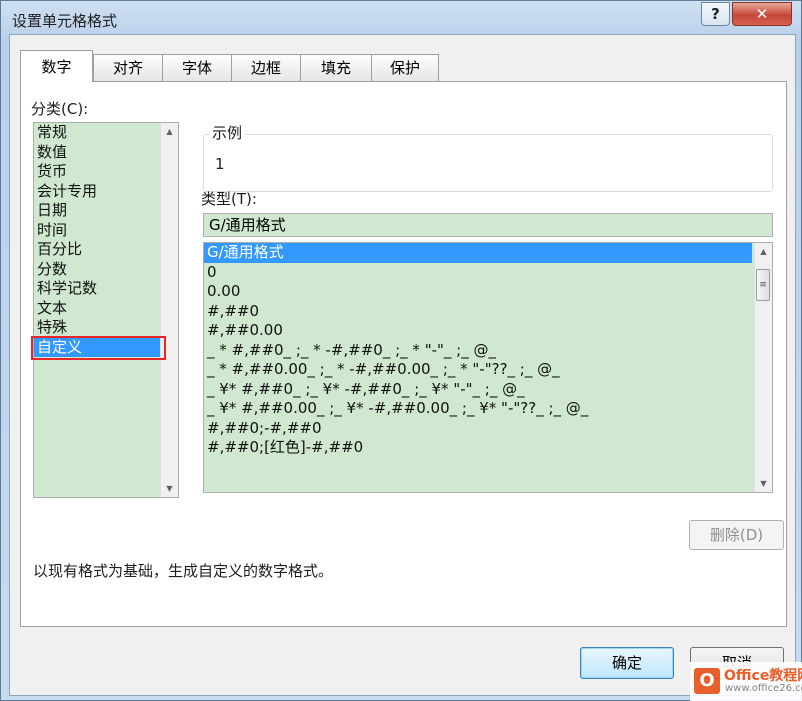 This screenshot has width=802, height=701. What do you see at coordinates (106, 133) in the screenshot?
I see `list-item: 常规` at bounding box center [106, 133].